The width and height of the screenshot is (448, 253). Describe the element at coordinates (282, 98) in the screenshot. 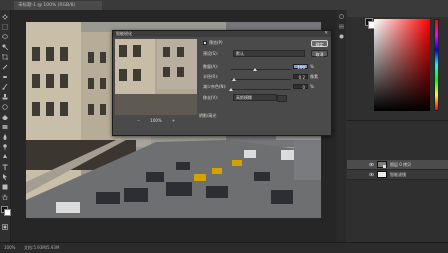

I see `angle-dial` at that location.